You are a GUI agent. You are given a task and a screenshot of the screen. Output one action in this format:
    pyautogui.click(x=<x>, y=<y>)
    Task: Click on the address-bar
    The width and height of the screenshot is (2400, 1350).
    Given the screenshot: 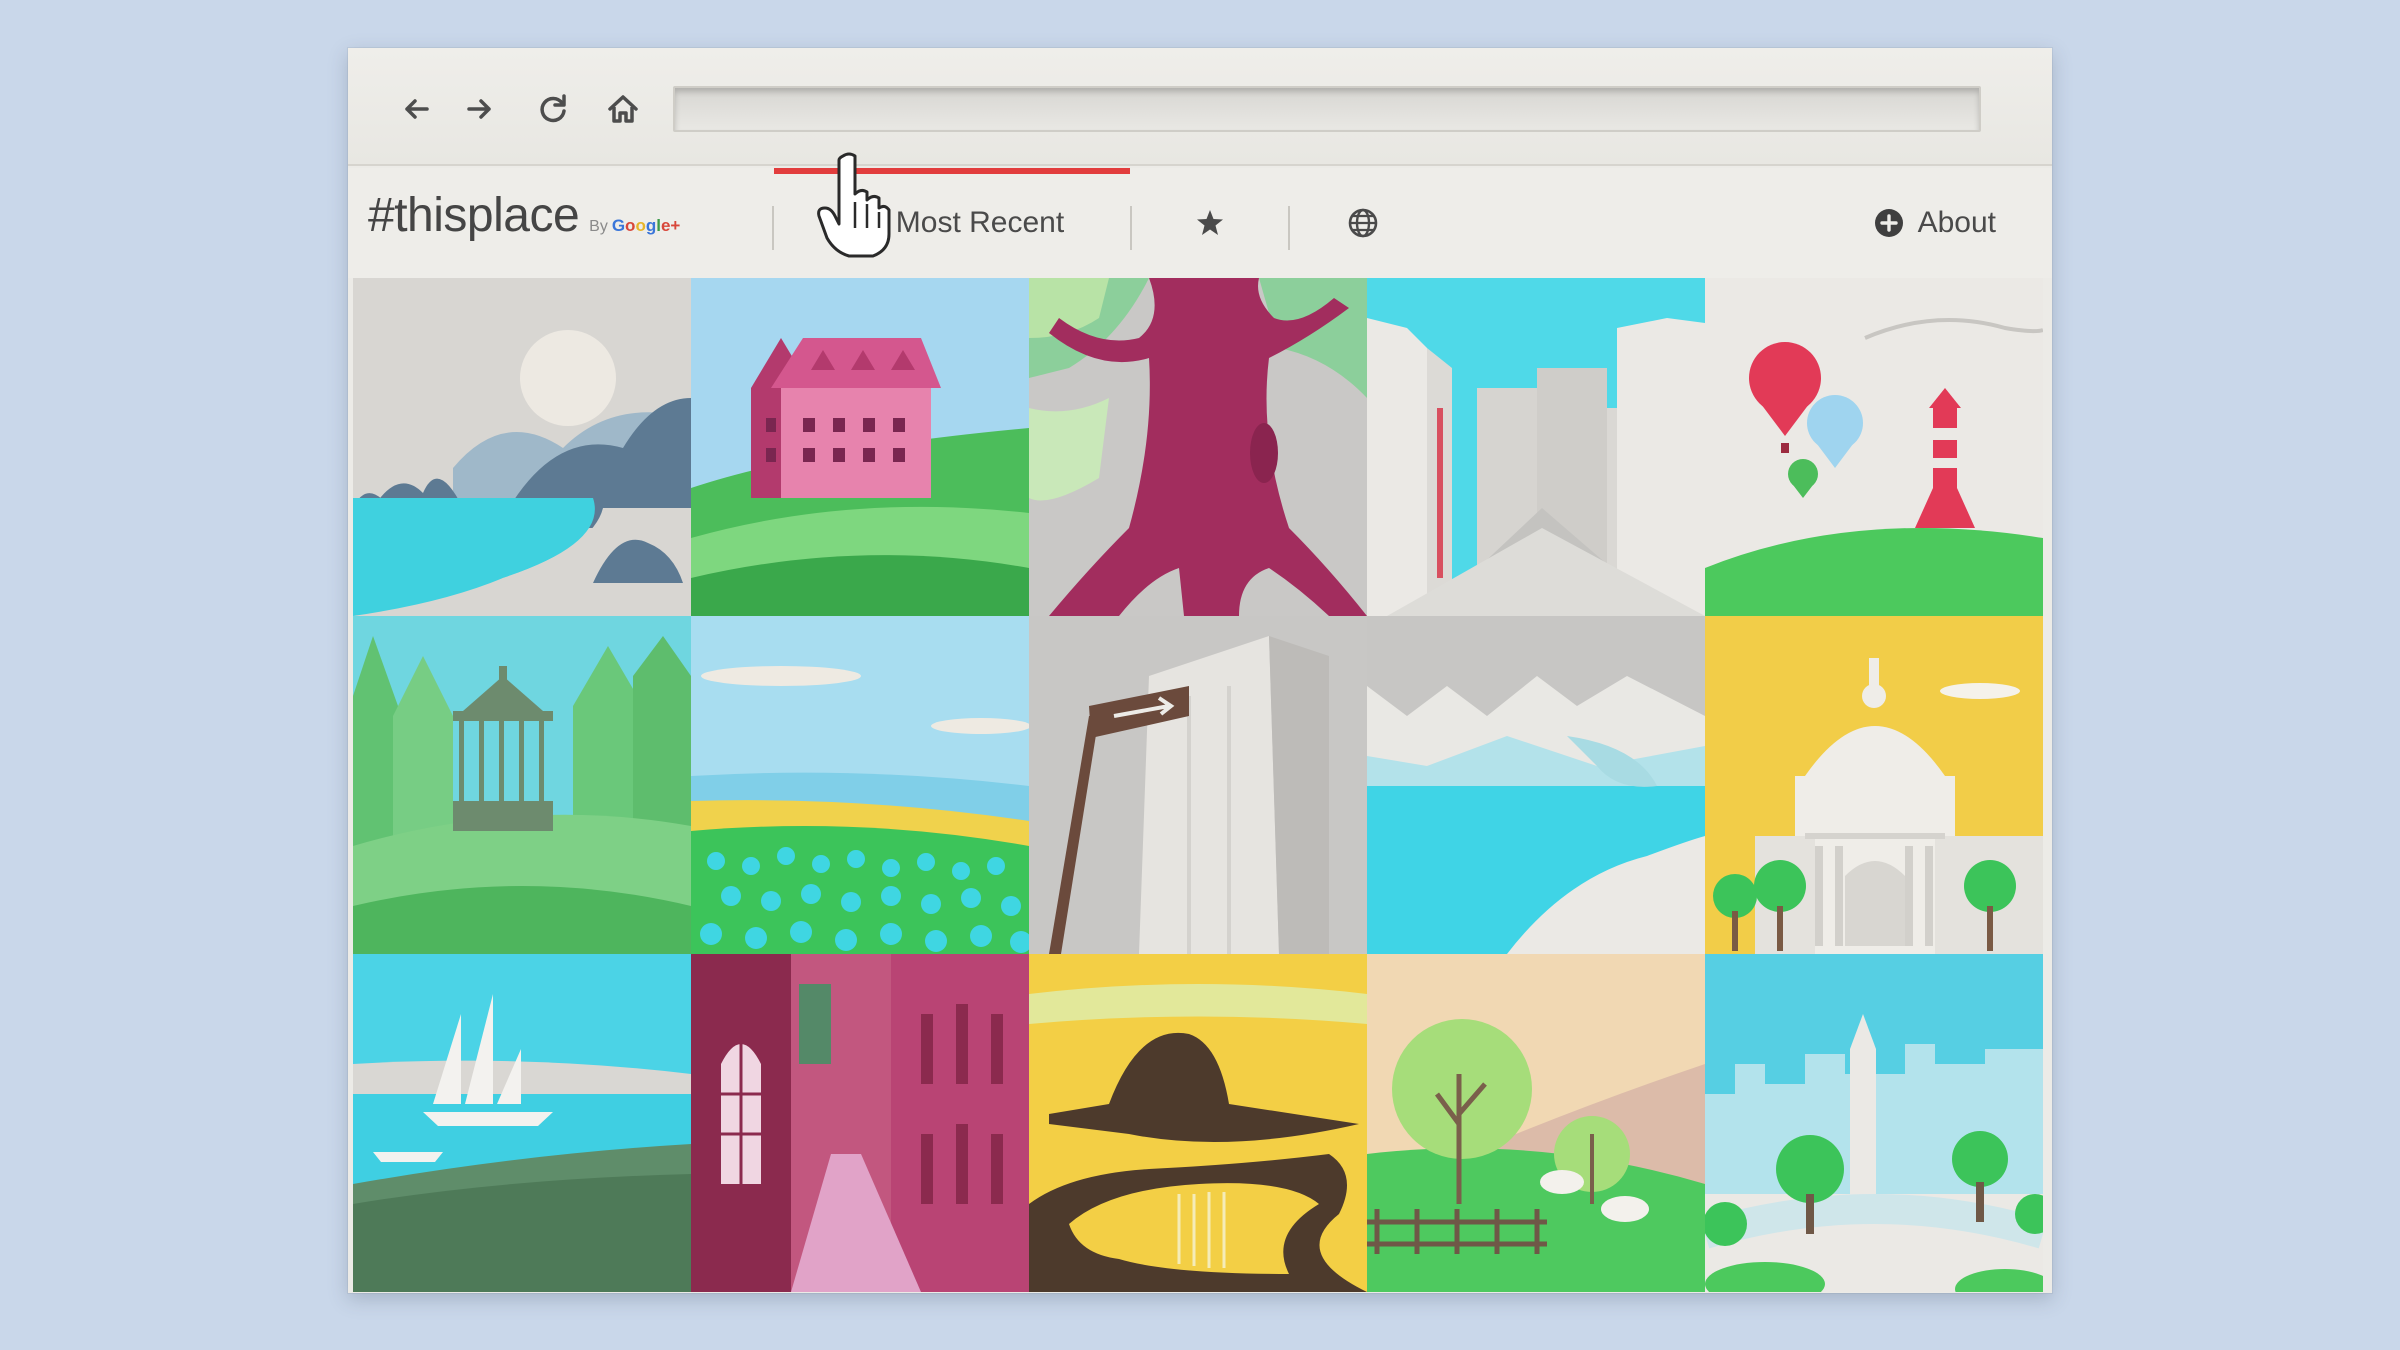 What is the action you would take?
    pyautogui.click(x=1327, y=109)
    